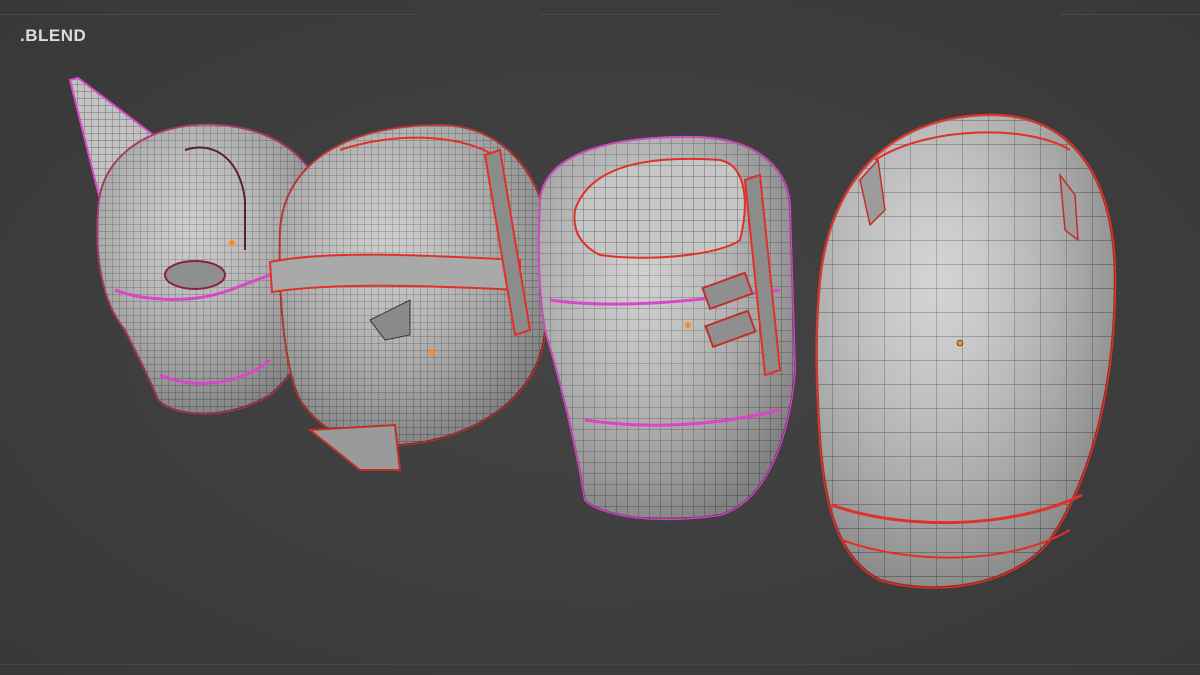 The width and height of the screenshot is (1200, 675). Describe the element at coordinates (667, 327) in the screenshot. I see `helmet-crest` at that location.